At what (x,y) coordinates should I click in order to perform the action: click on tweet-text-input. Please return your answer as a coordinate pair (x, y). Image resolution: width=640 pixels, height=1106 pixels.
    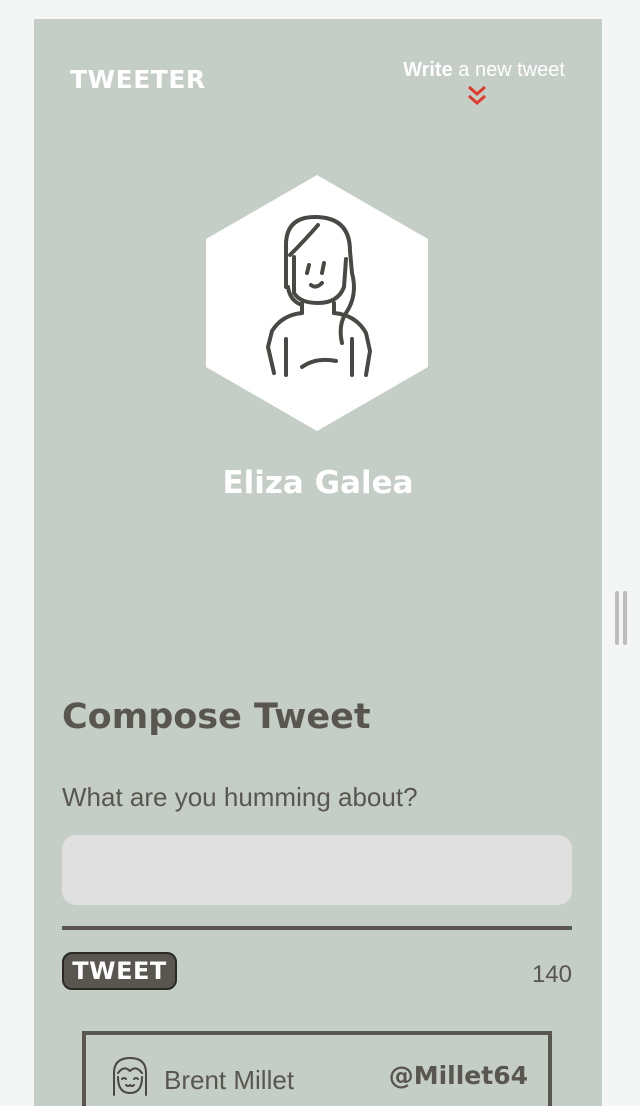
    Looking at the image, I should click on (317, 870).